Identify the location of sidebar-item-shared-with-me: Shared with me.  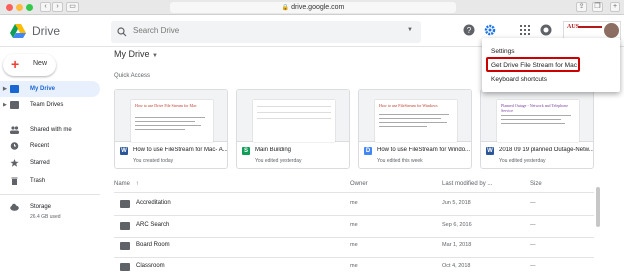
(50, 130).